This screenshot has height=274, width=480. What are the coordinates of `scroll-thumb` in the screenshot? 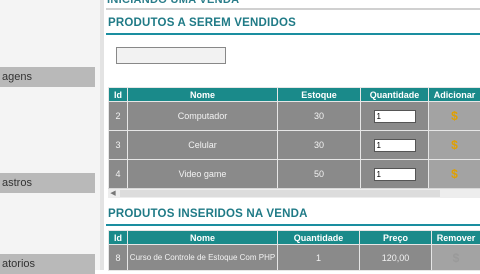 It's located at (280, 193).